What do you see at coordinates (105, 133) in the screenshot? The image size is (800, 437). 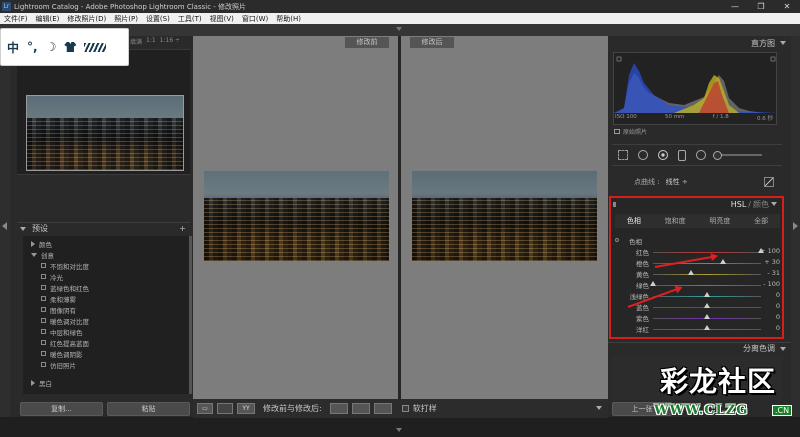 I see `navigator-thumbnail` at bounding box center [105, 133].